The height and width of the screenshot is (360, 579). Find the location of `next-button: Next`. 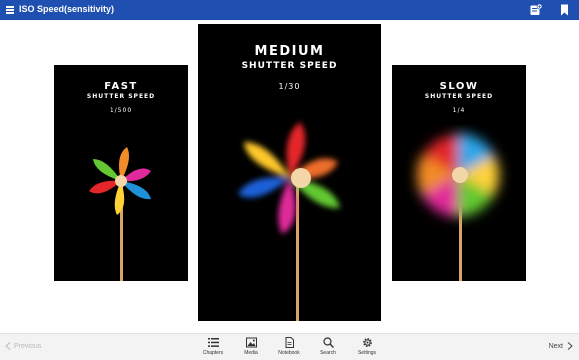

next-button: Next is located at coordinates (561, 346).